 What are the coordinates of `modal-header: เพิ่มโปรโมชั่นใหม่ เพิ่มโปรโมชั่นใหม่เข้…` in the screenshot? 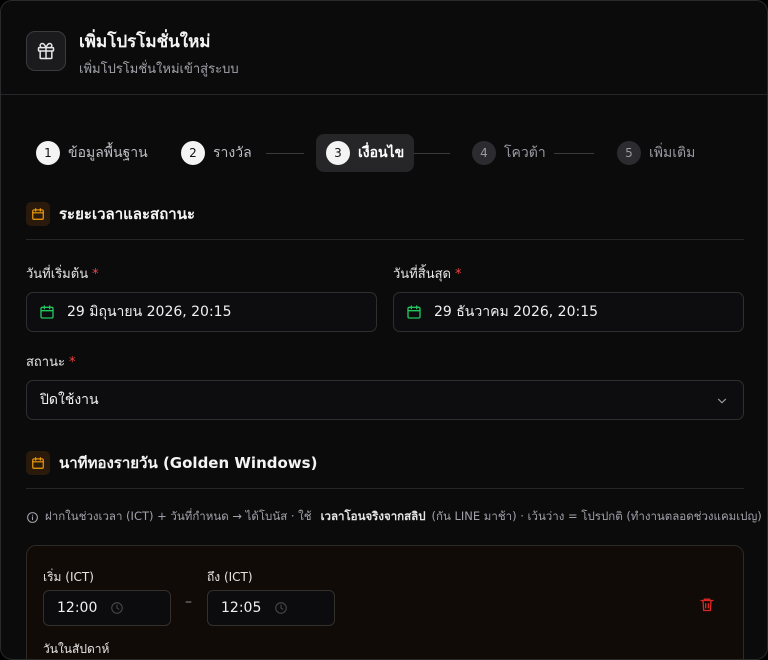 It's located at (384, 48).